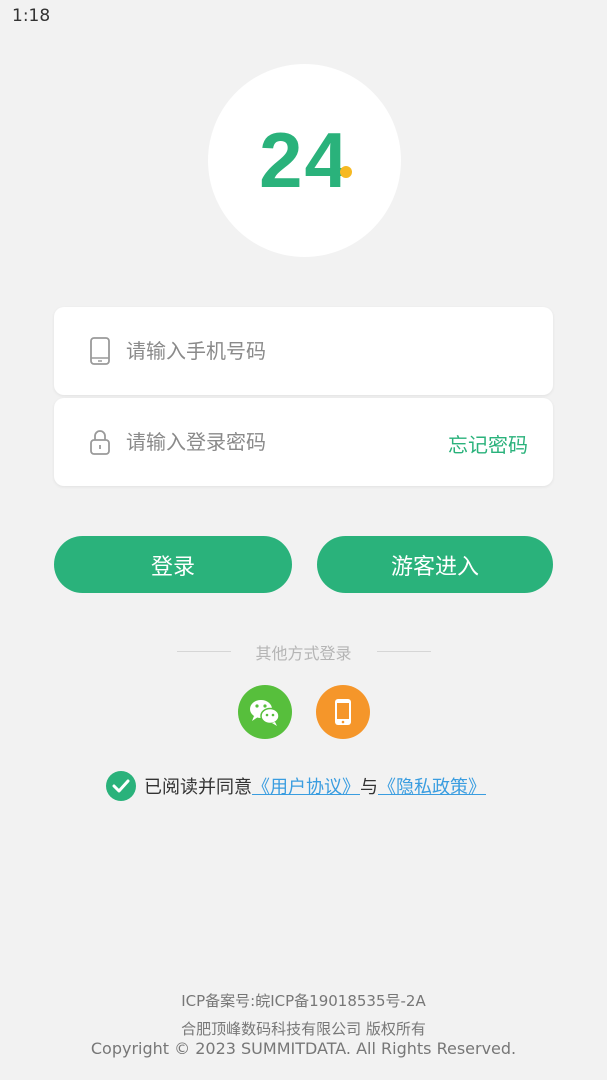 The width and height of the screenshot is (607, 1080). Describe the element at coordinates (306, 787) in the screenshot. I see `user-agreement-link: 《用户协议》` at that location.